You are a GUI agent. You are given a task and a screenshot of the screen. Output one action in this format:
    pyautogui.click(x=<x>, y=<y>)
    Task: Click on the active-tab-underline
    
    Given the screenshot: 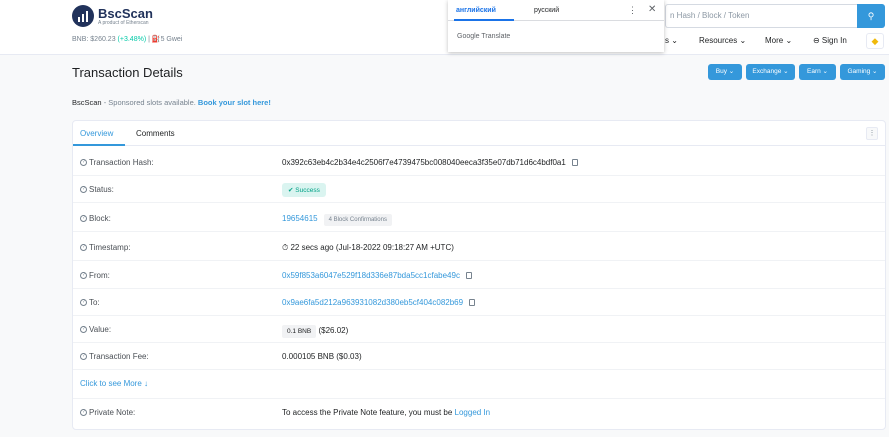 What is the action you would take?
    pyautogui.click(x=99, y=145)
    